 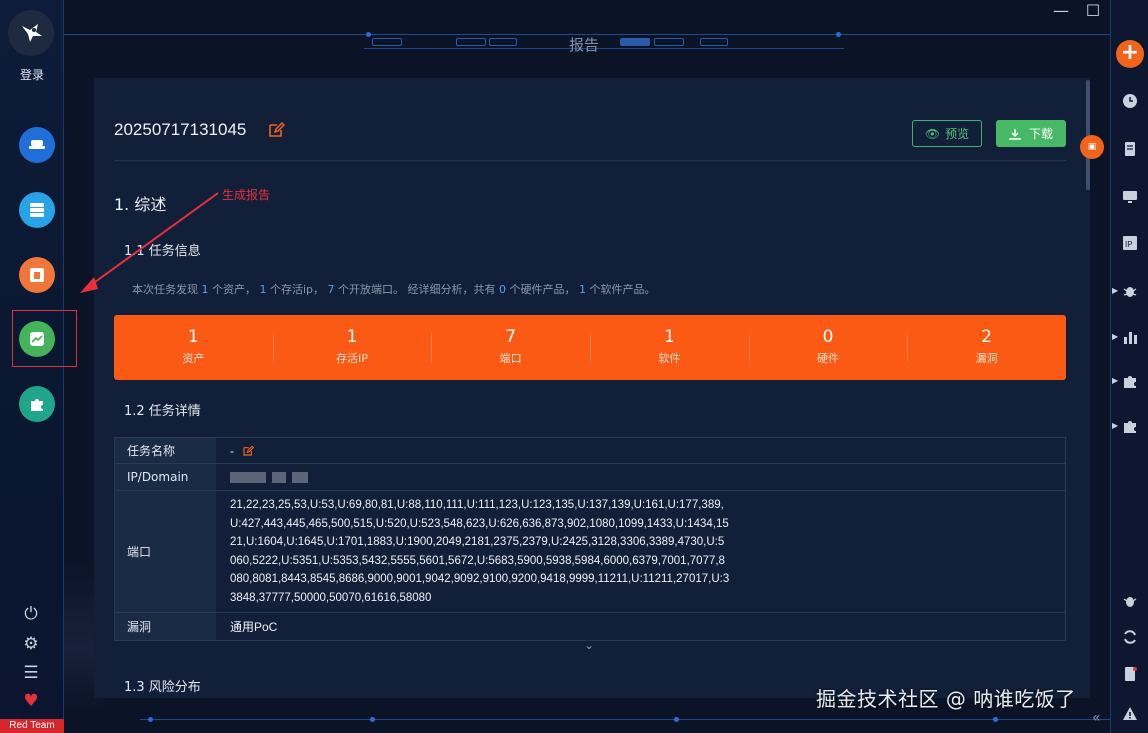 What do you see at coordinates (297, 289) in the screenshot?
I see `summary-text: 个存活ip，` at bounding box center [297, 289].